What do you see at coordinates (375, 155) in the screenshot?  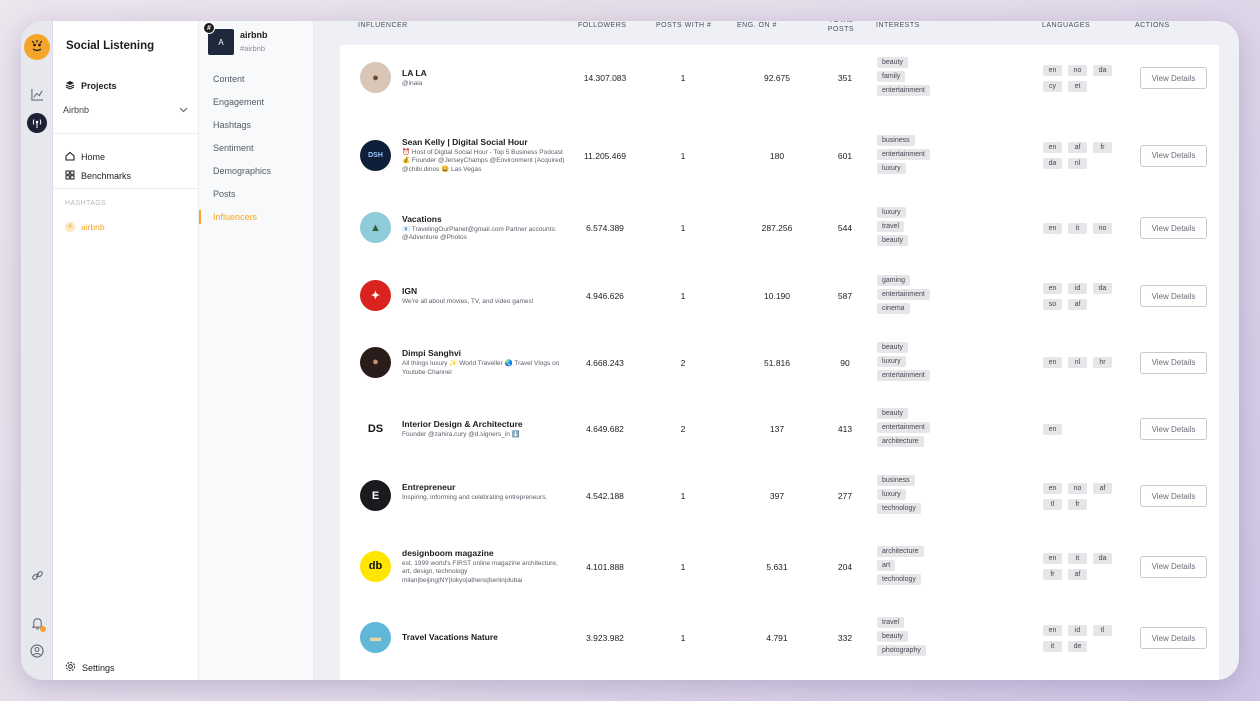 I see `influencer-avatar: DSH` at bounding box center [375, 155].